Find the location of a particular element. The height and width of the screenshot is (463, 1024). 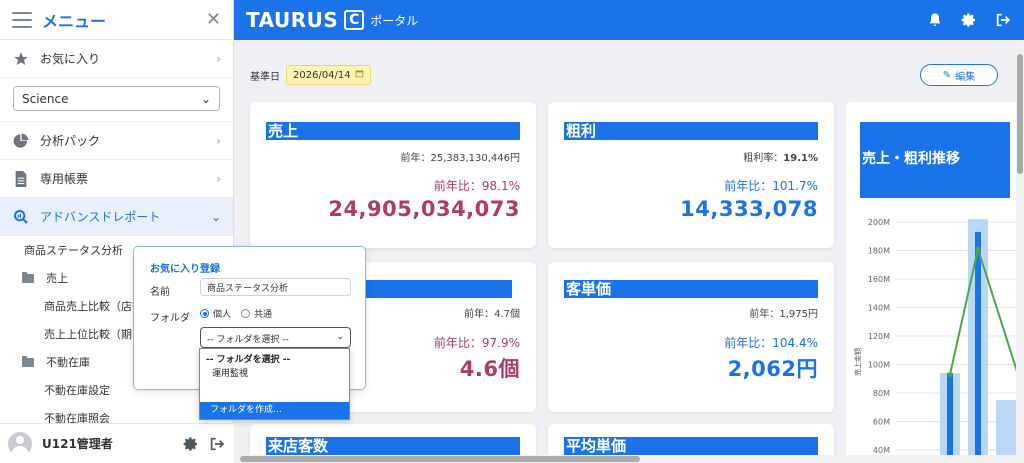

category-select: Science ⌄ is located at coordinates (116, 98).